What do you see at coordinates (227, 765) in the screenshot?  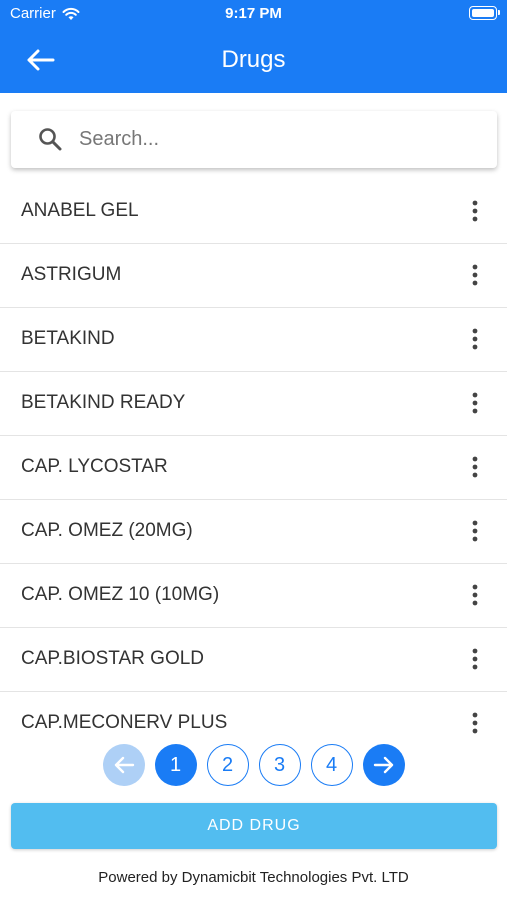 I see `page-button-2: 2` at bounding box center [227, 765].